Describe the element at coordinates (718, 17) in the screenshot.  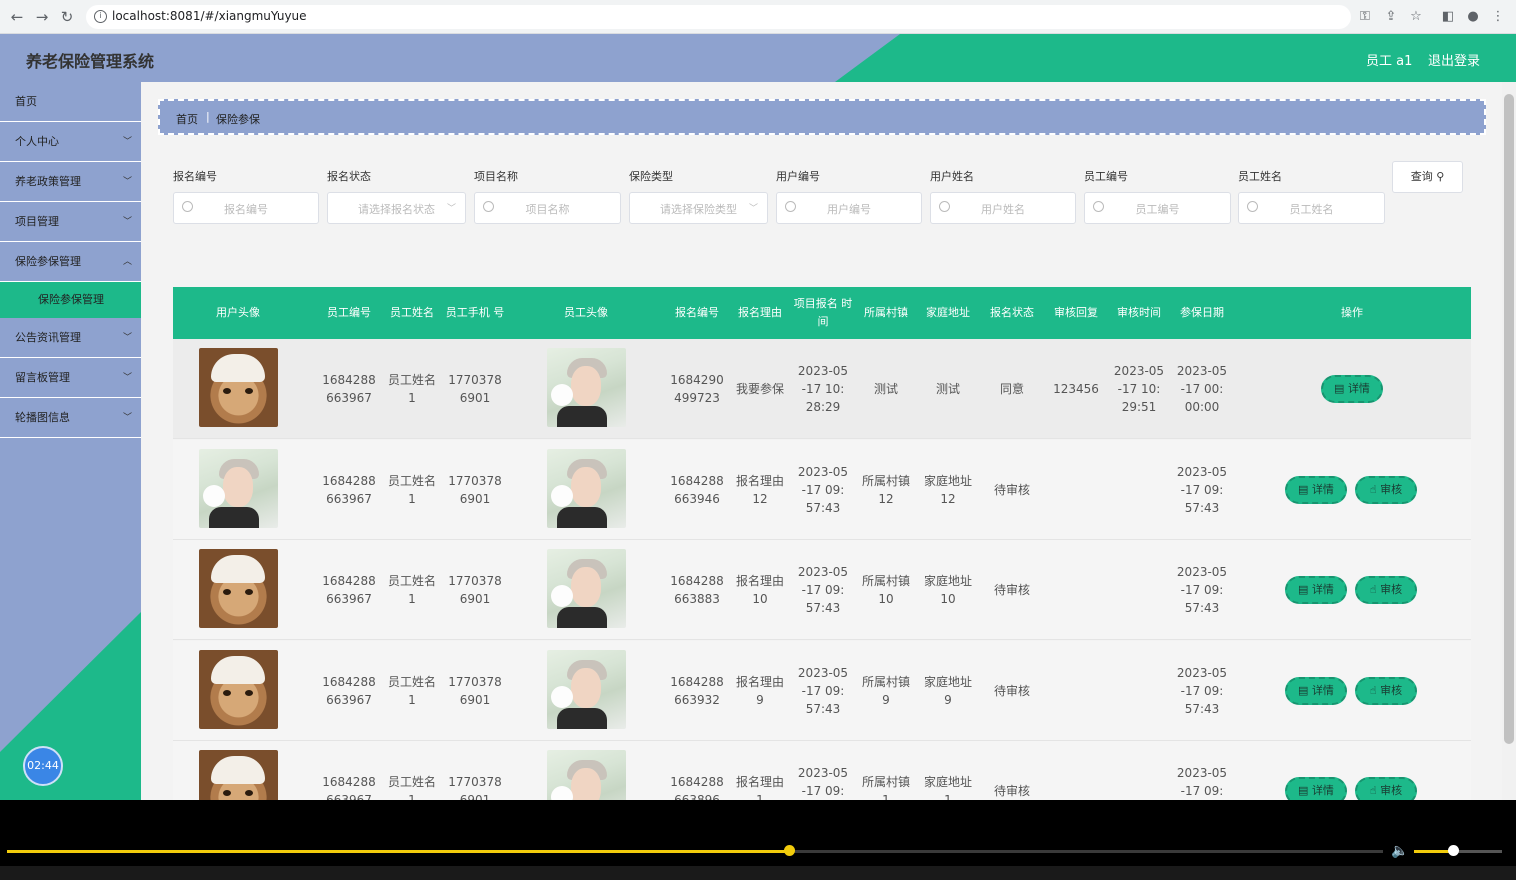
I see `address-bar: i localhost:8081/#/xiangmuYuyue` at that location.